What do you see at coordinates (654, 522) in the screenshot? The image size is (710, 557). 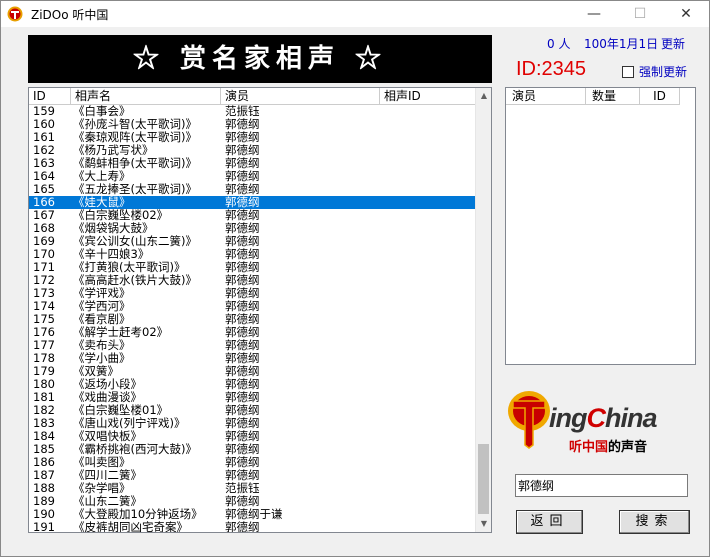 I see `search-button: 搜索` at bounding box center [654, 522].